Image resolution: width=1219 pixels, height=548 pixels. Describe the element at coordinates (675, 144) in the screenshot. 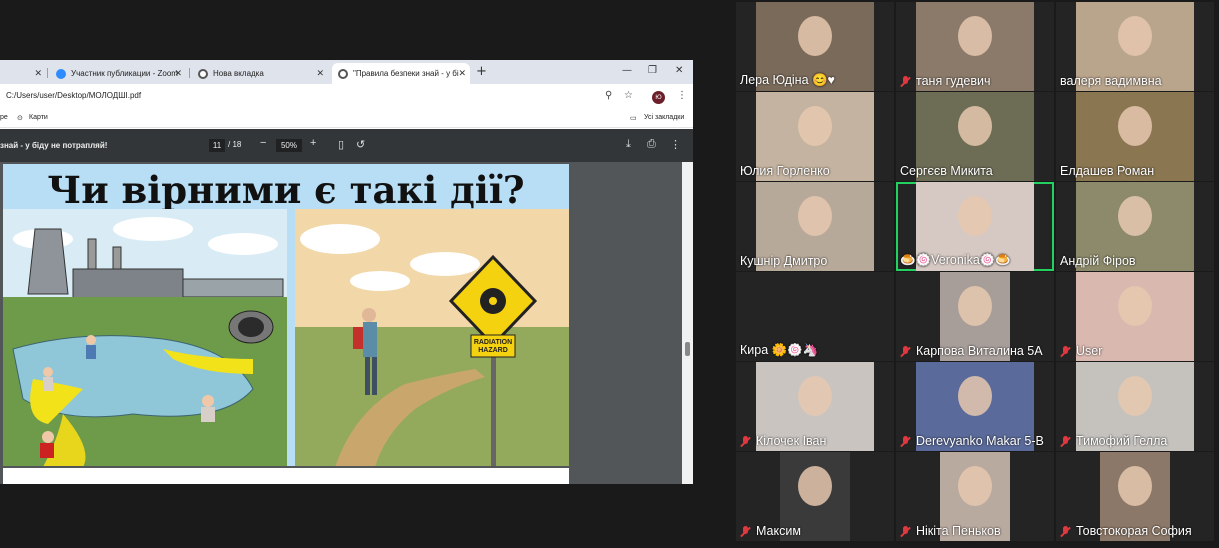

I see `more-options-icon: ⋮` at that location.